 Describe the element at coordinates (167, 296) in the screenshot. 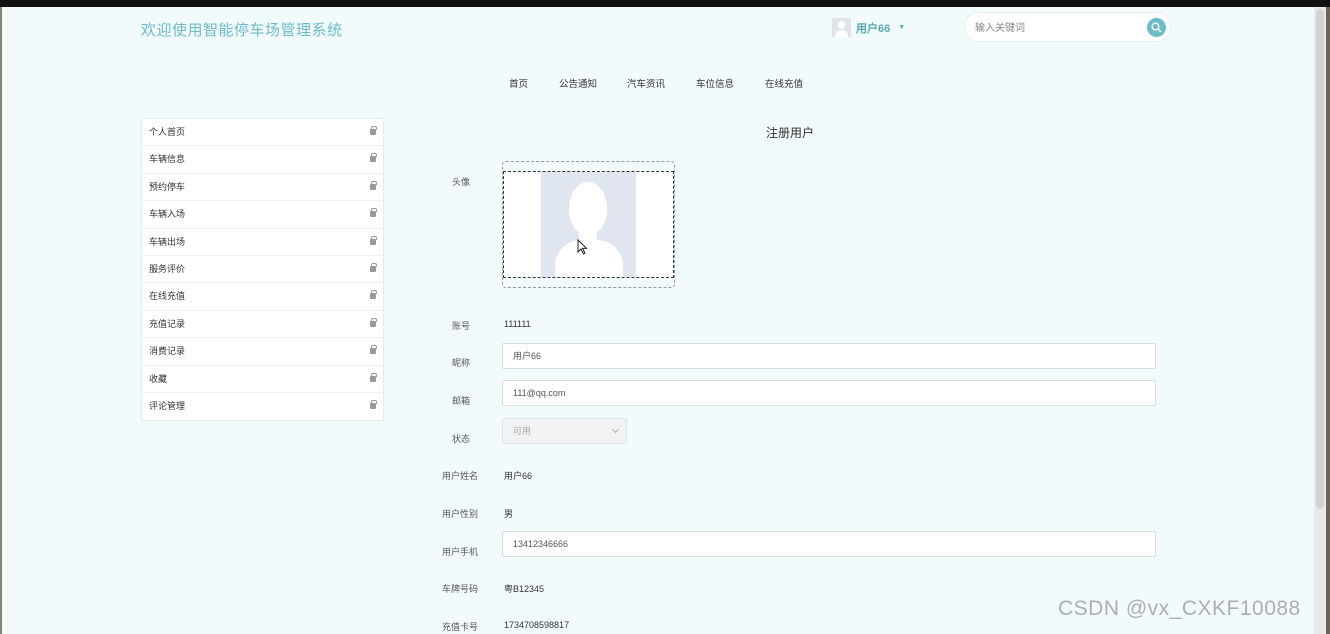

I see `sidebar-item-label: 在线充值` at that location.